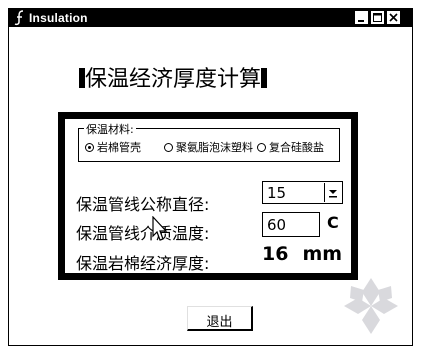 This screenshot has height=350, width=421. I want to click on mouse-pointer-icon, so click(160, 228).